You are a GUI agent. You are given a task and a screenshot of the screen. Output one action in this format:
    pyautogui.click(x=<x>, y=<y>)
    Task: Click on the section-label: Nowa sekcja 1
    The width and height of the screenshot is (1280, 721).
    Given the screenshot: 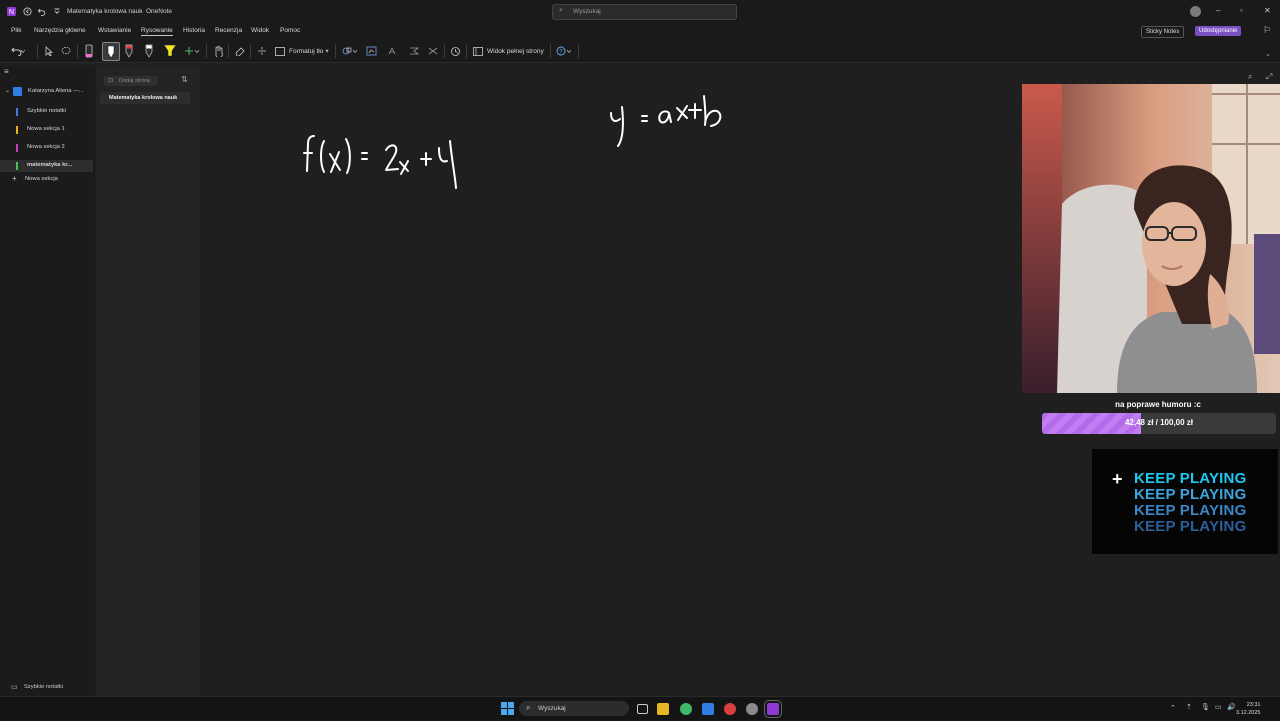 What is the action you would take?
    pyautogui.click(x=46, y=129)
    